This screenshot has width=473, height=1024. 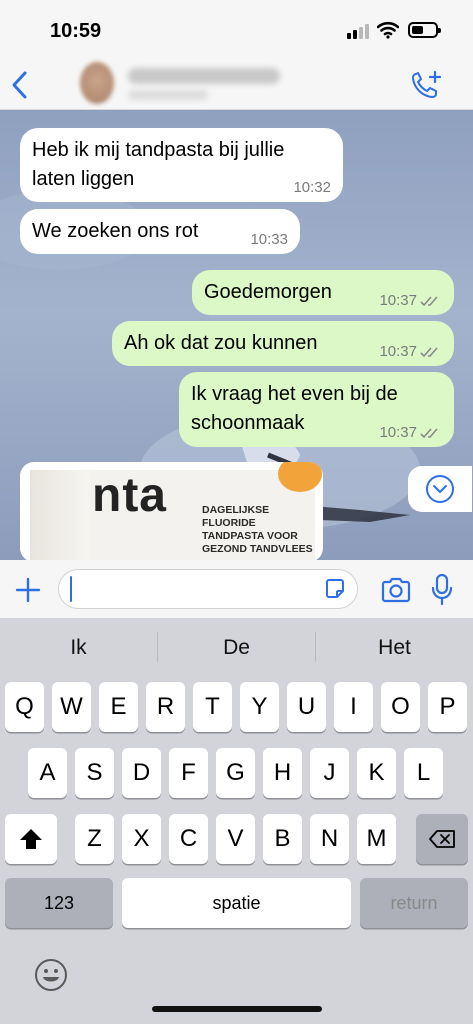 I want to click on key-e: E, so click(x=118, y=707).